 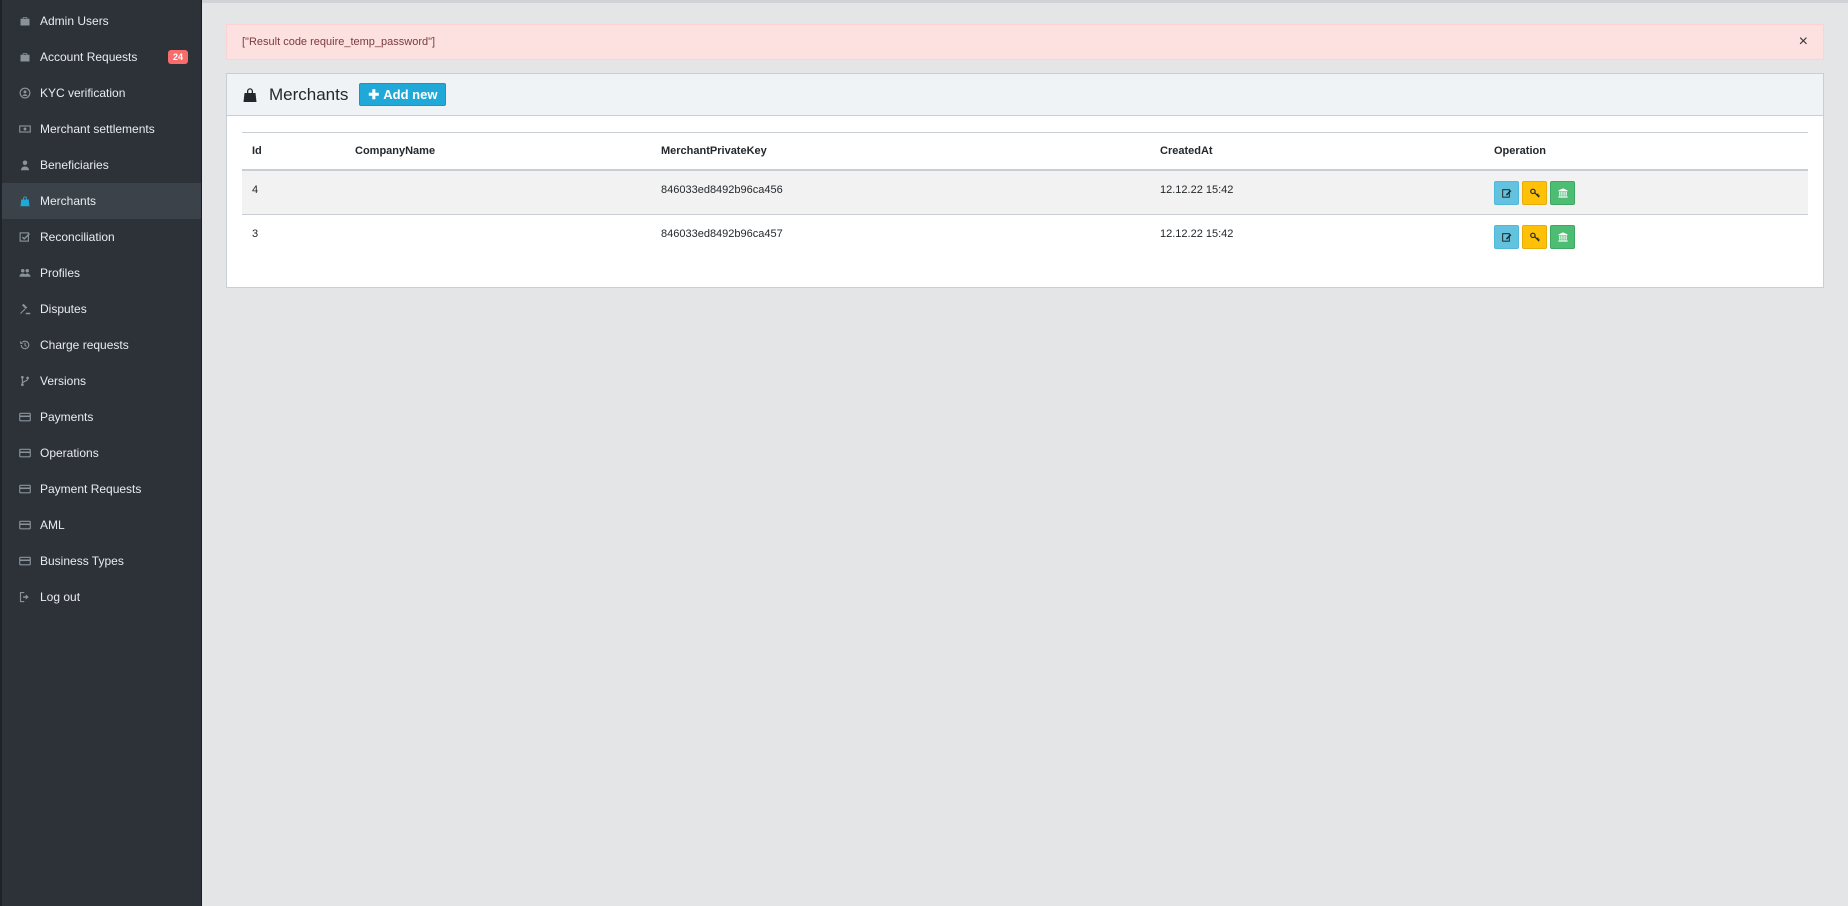 I want to click on sidebar-item-label: Payment Requests, so click(x=91, y=489).